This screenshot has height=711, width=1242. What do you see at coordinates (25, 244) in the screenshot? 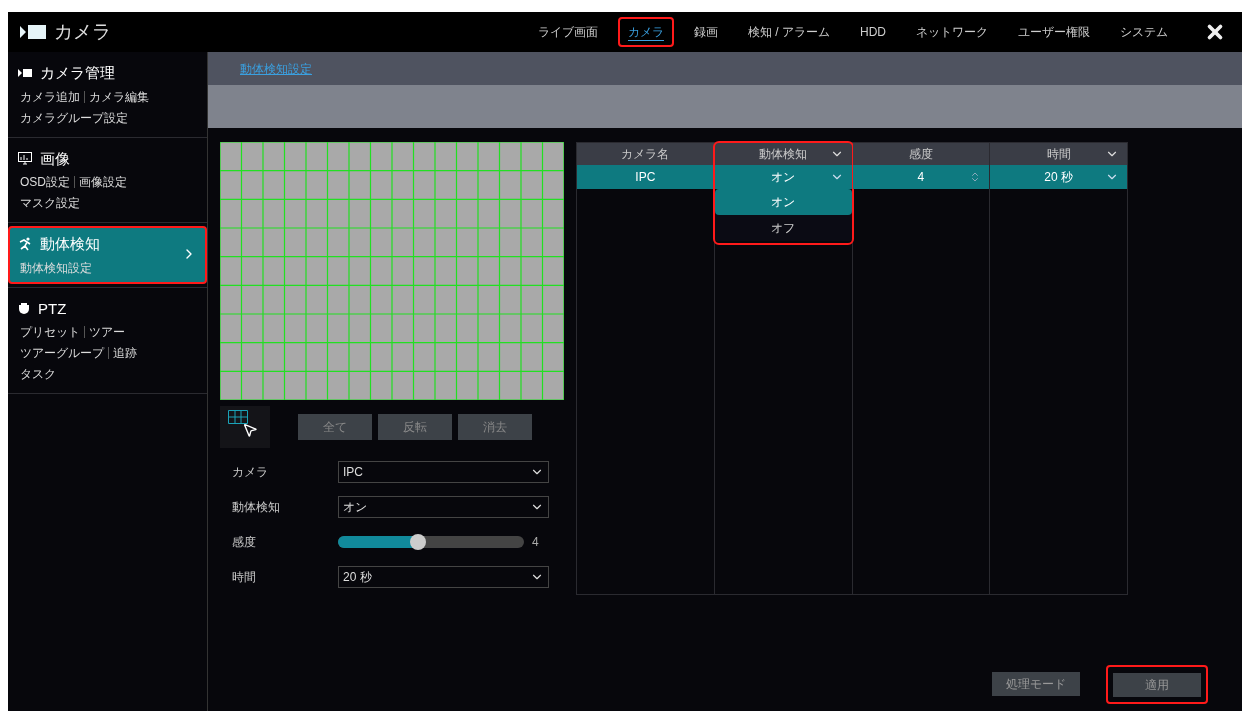
I see `running-person-icon` at bounding box center [25, 244].